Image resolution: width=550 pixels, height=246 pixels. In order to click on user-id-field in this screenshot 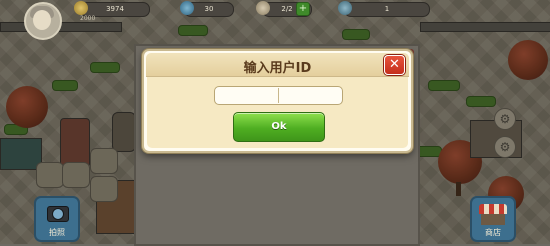, I will do `click(278, 95)`.